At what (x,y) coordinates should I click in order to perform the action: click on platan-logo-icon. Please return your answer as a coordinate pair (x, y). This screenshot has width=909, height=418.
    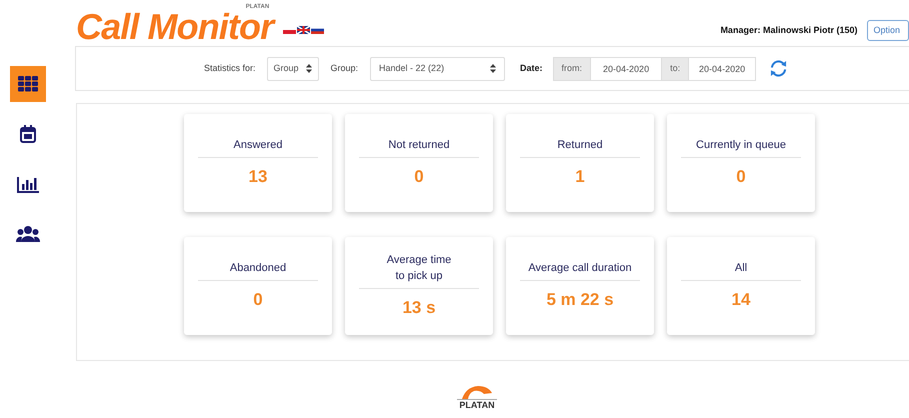
    Looking at the image, I should click on (477, 392).